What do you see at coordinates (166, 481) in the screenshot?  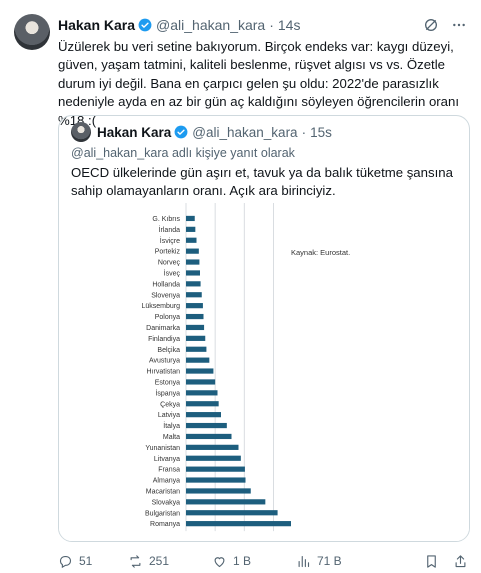 I see `category-label: Almanya` at bounding box center [166, 481].